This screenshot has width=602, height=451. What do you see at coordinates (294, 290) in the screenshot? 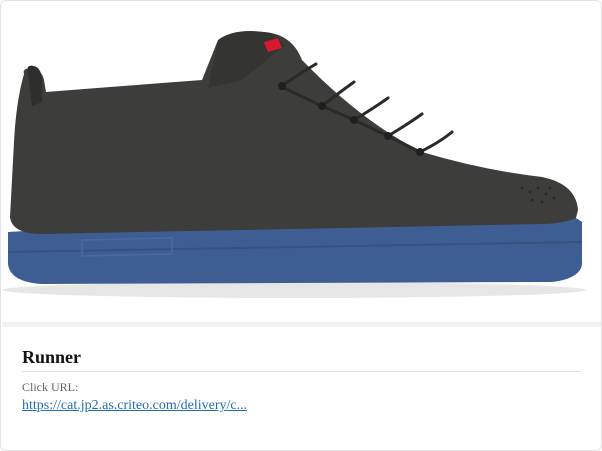
I see `shadow-shape` at bounding box center [294, 290].